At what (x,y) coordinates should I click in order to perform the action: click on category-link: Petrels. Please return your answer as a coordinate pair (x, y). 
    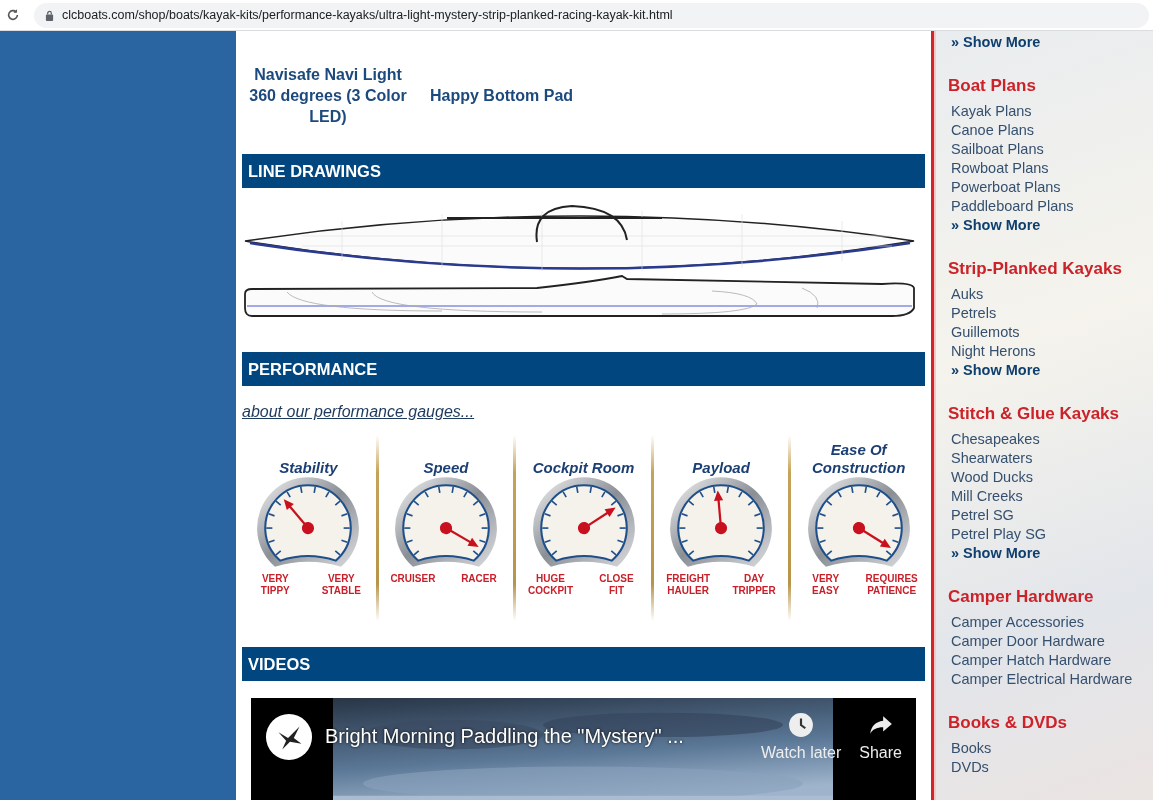
    Looking at the image, I should click on (972, 313).